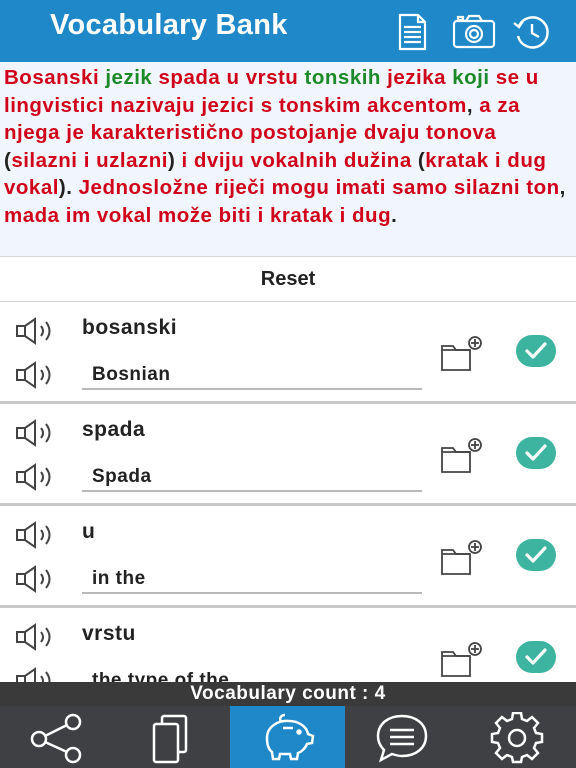 This screenshot has height=768, width=576. I want to click on paragraph-word: biti, so click(235, 215).